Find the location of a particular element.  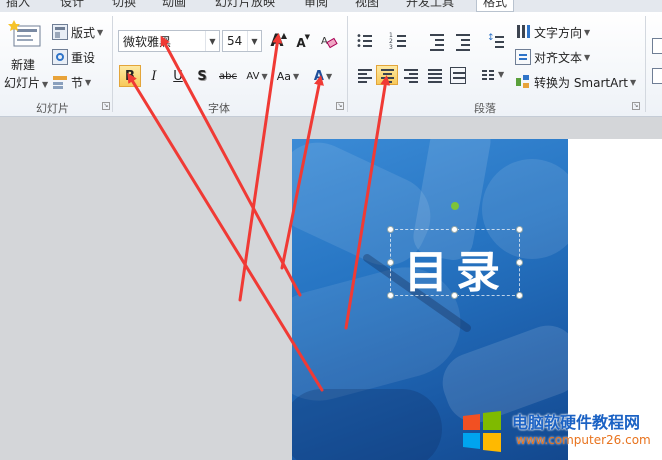

arrow-up-icon: ▲ is located at coordinates (283, 35).